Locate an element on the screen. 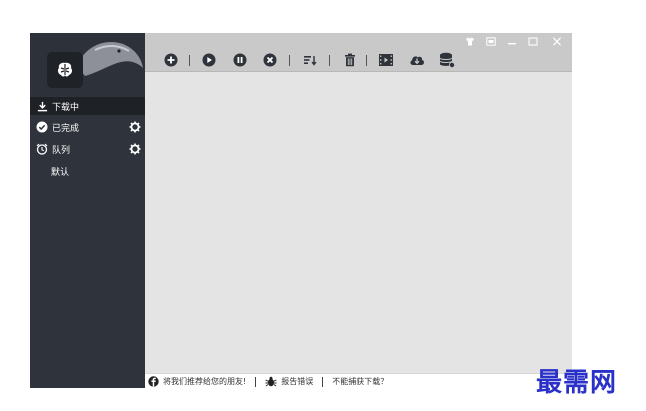 This screenshot has height=411, width=646. database-icon is located at coordinates (447, 60).